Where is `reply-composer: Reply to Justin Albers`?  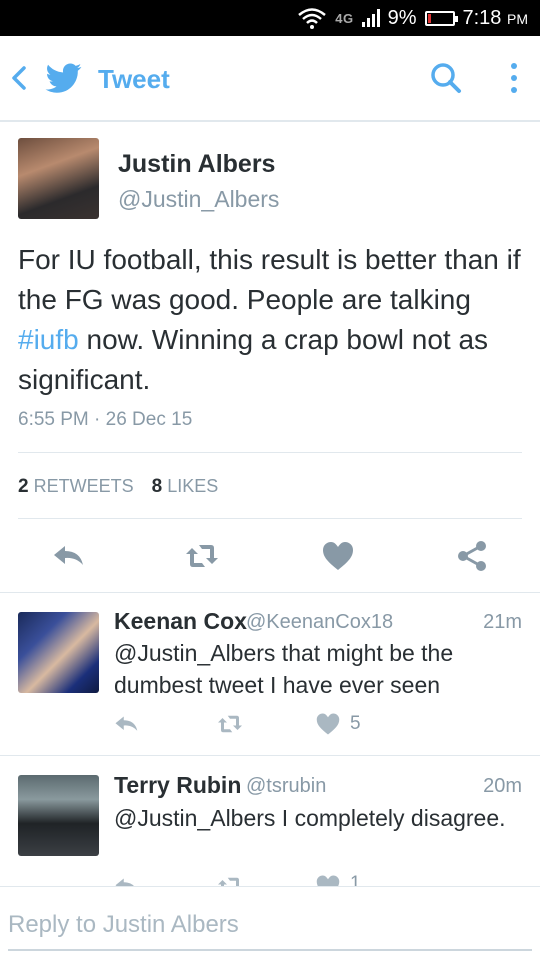
reply-composer: Reply to Justin Albers is located at coordinates (270, 923).